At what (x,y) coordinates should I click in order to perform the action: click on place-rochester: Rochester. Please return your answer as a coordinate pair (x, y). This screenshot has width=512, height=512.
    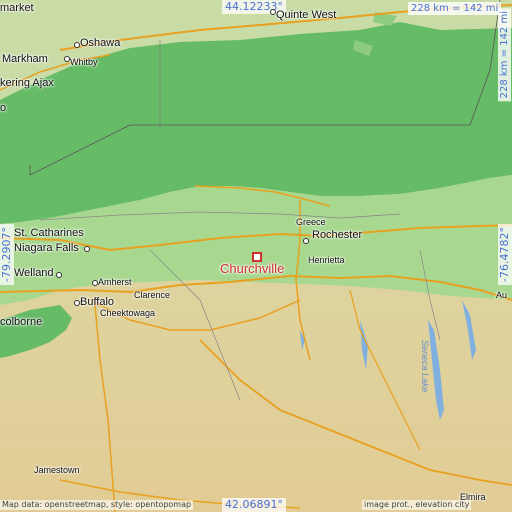
    Looking at the image, I should click on (337, 235).